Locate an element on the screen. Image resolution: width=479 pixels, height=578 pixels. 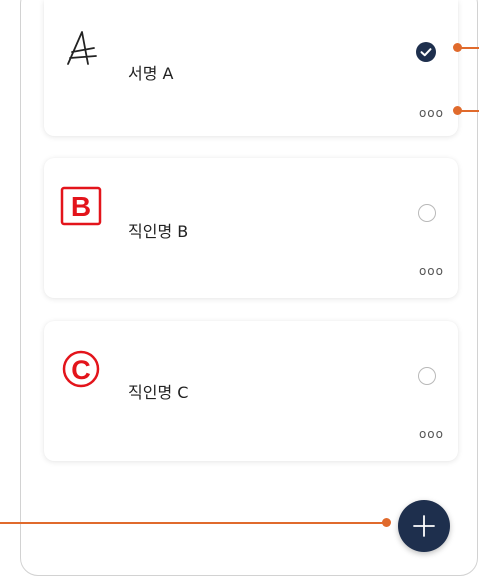
signature-name: 직인명 B is located at coordinates (158, 231).